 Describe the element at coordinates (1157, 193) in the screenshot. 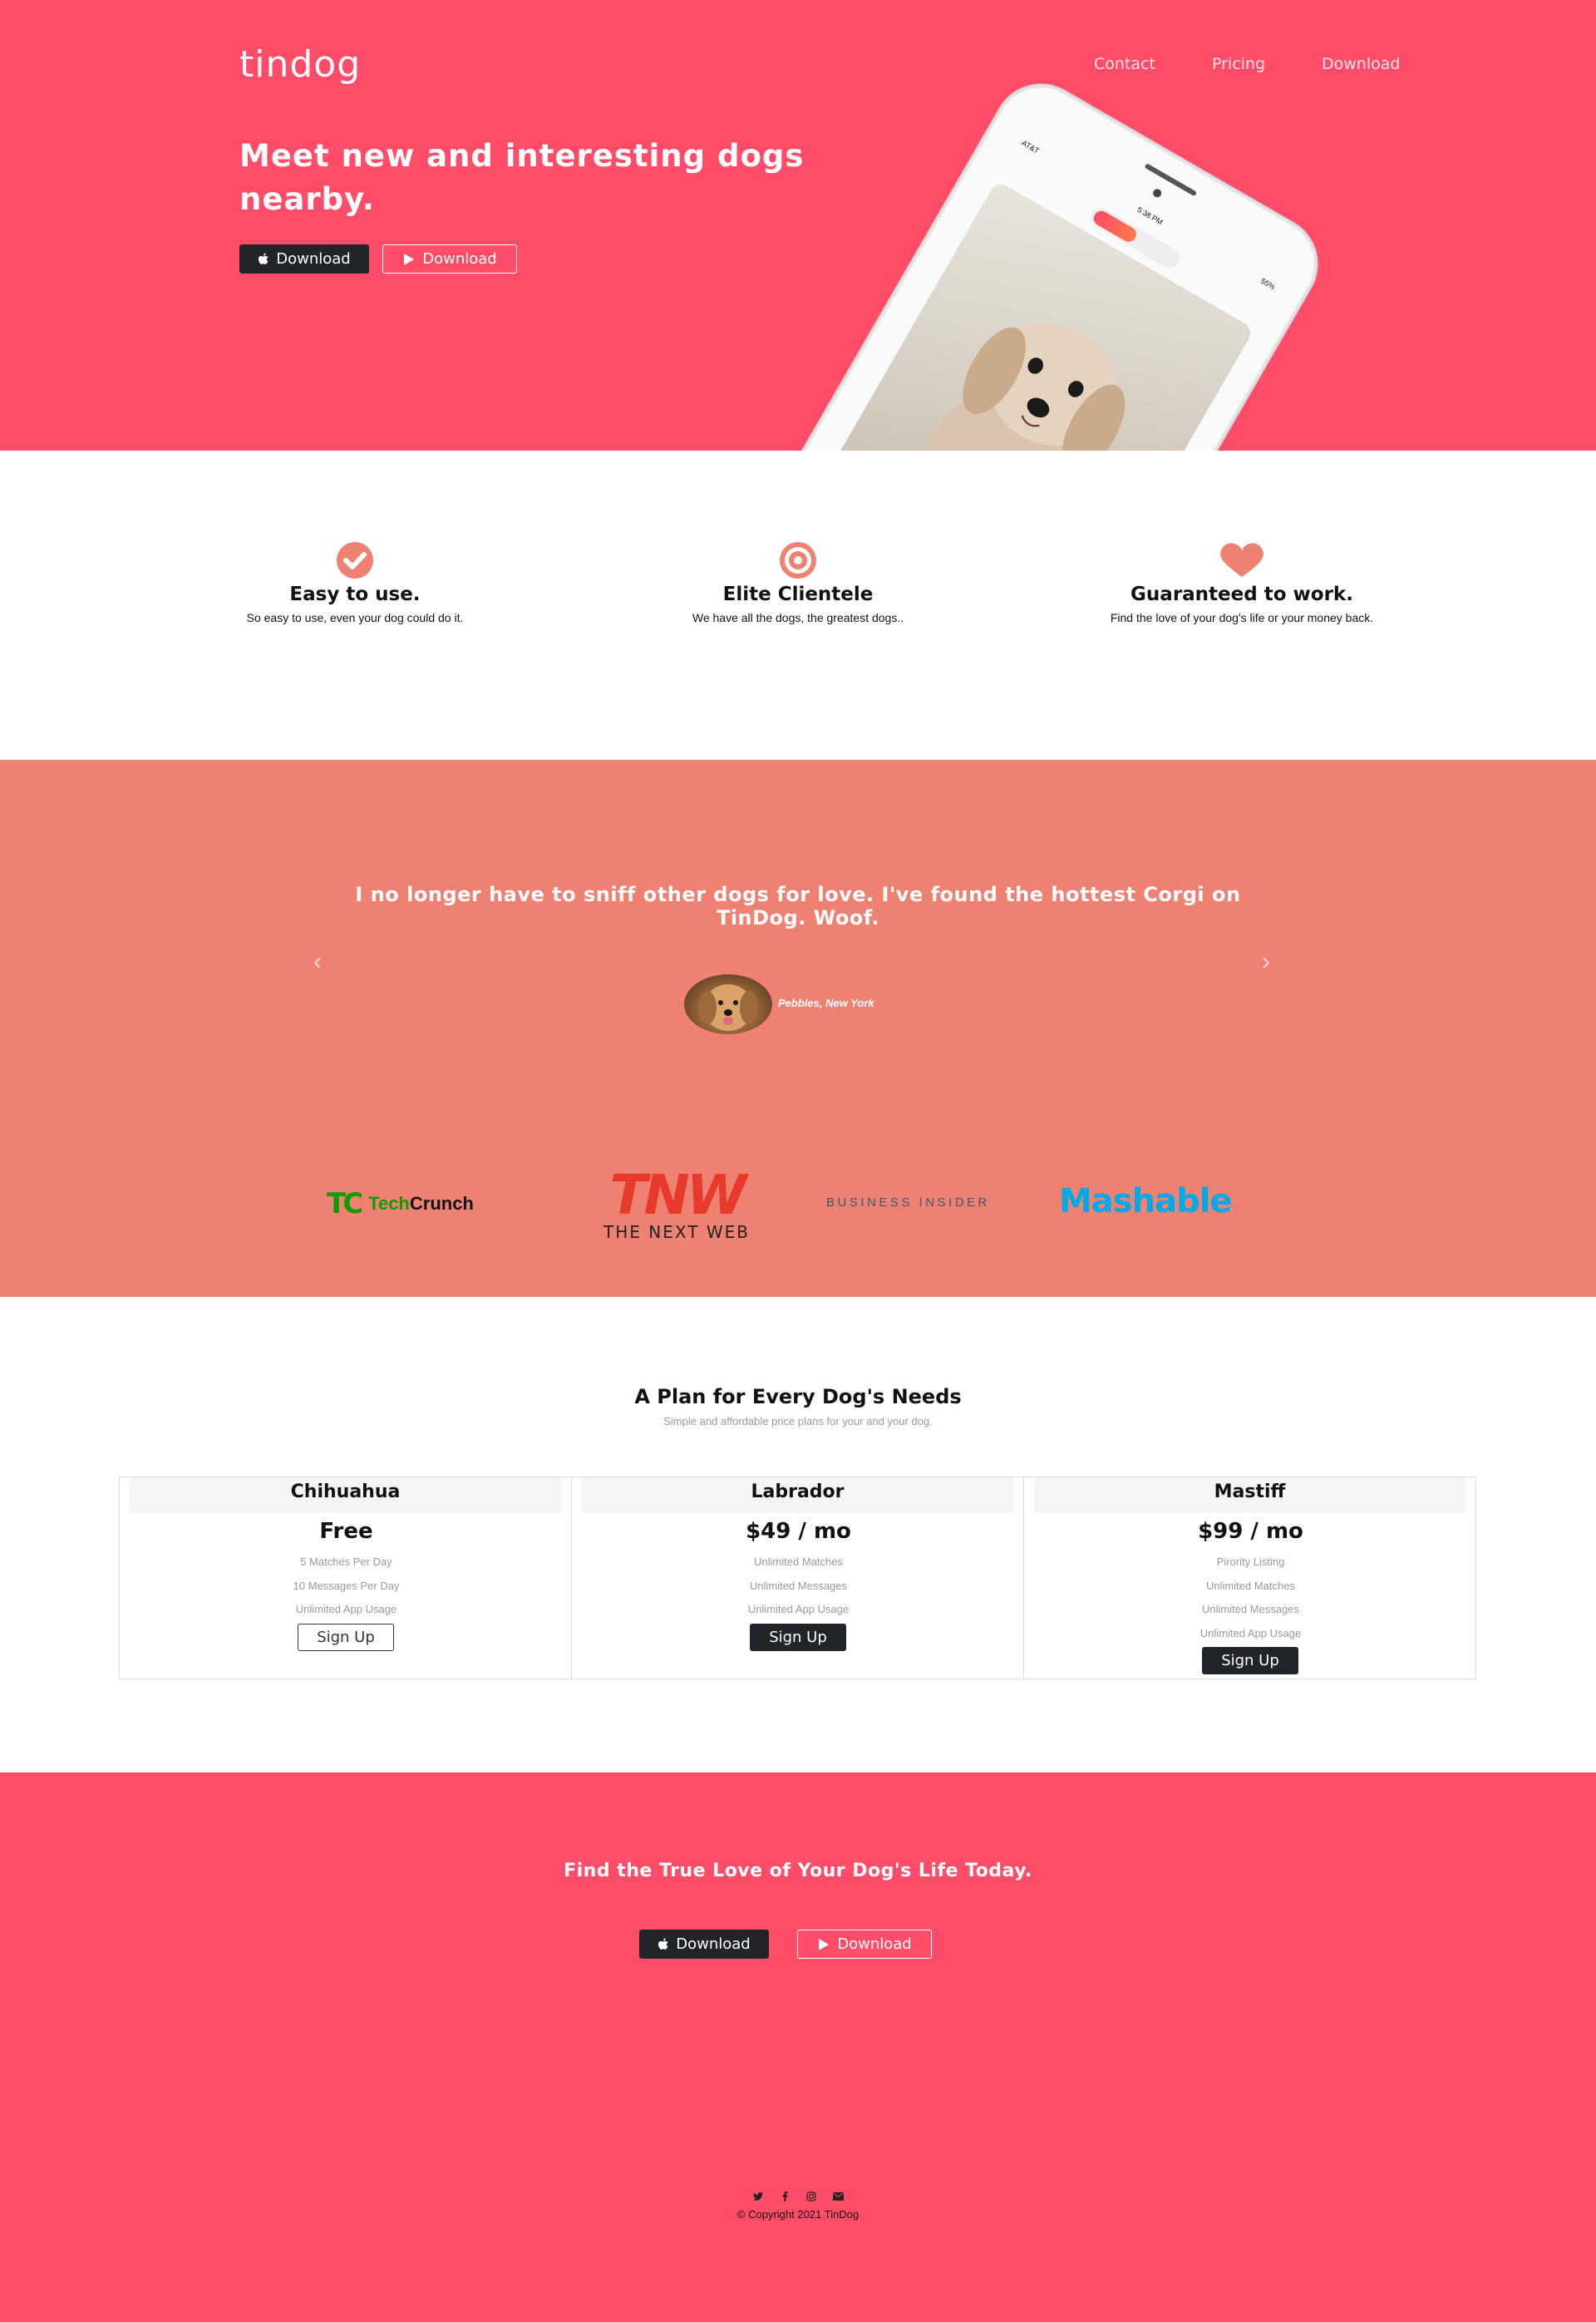

I see `phone-camera` at that location.